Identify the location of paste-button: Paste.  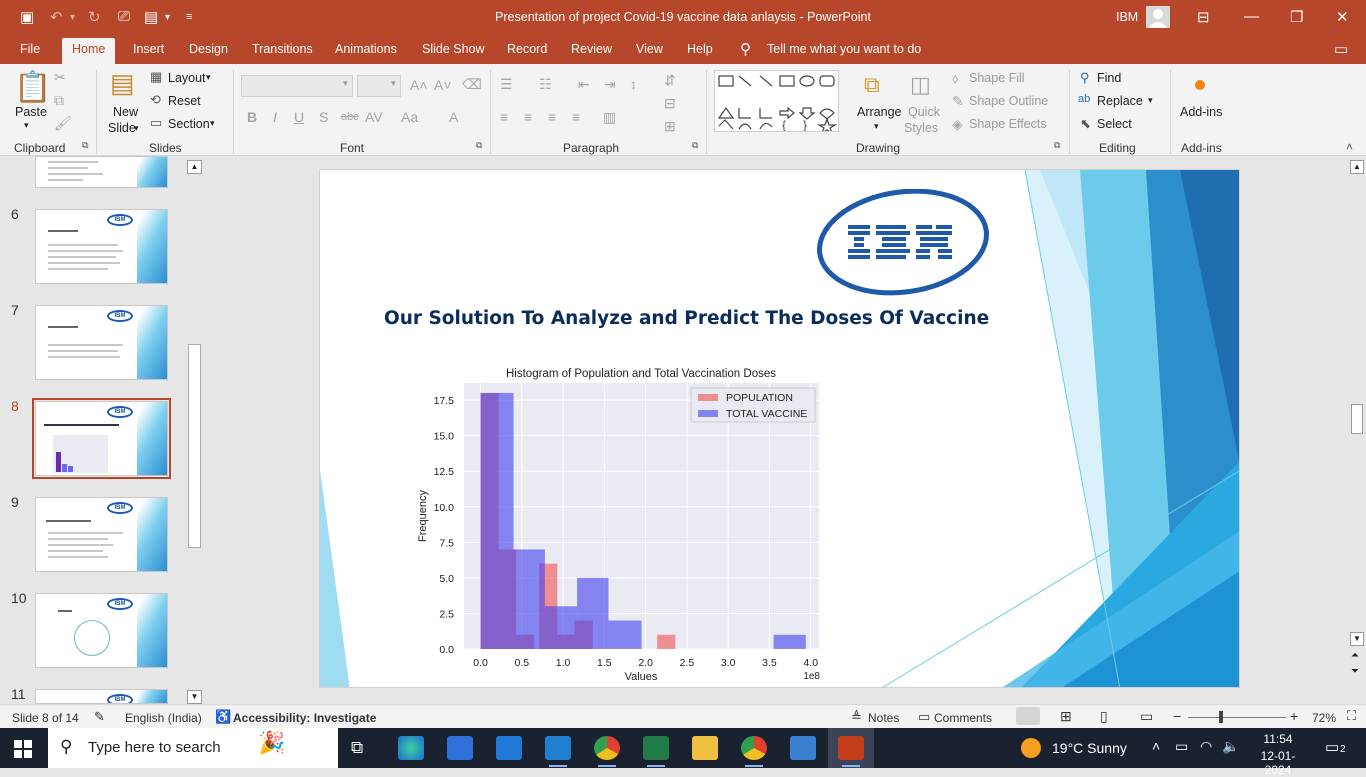
(31, 112).